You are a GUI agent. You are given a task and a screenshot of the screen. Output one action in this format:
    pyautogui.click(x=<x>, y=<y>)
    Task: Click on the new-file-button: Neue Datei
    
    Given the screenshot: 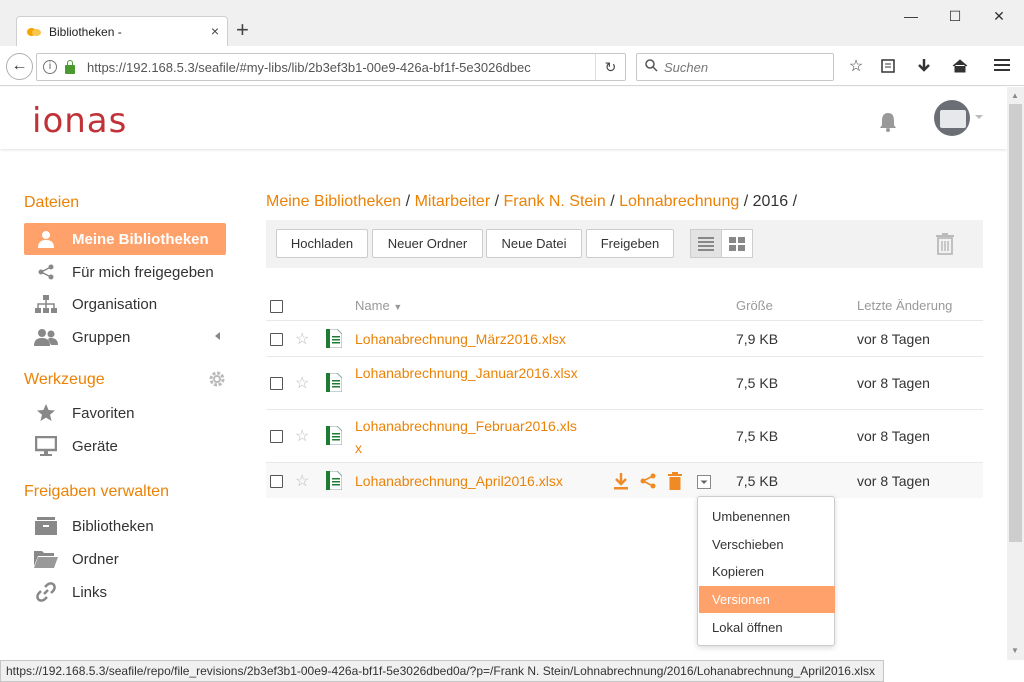 What is the action you would take?
    pyautogui.click(x=534, y=243)
    